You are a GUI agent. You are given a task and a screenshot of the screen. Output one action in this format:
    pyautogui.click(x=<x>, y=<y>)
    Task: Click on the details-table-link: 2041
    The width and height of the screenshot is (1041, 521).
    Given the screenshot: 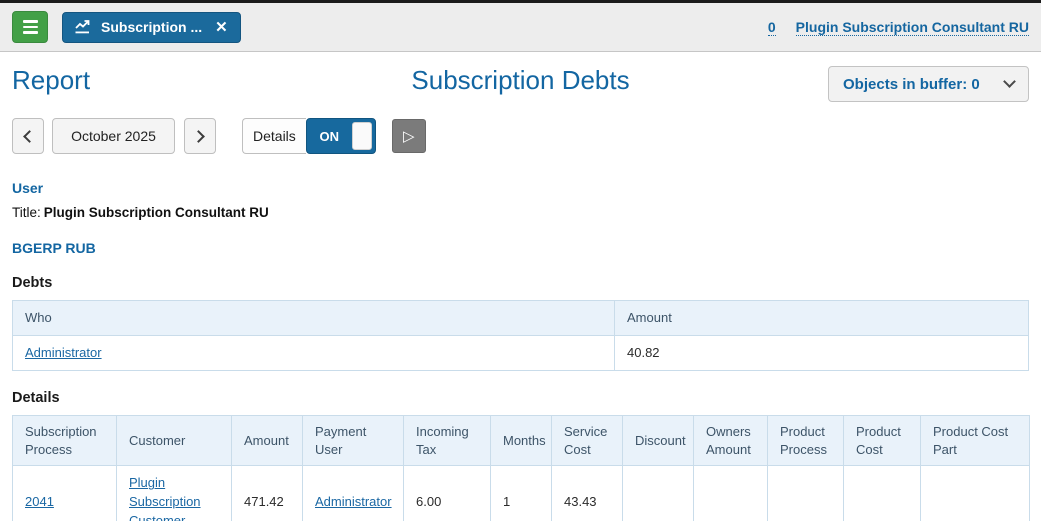 What is the action you would take?
    pyautogui.click(x=39, y=501)
    